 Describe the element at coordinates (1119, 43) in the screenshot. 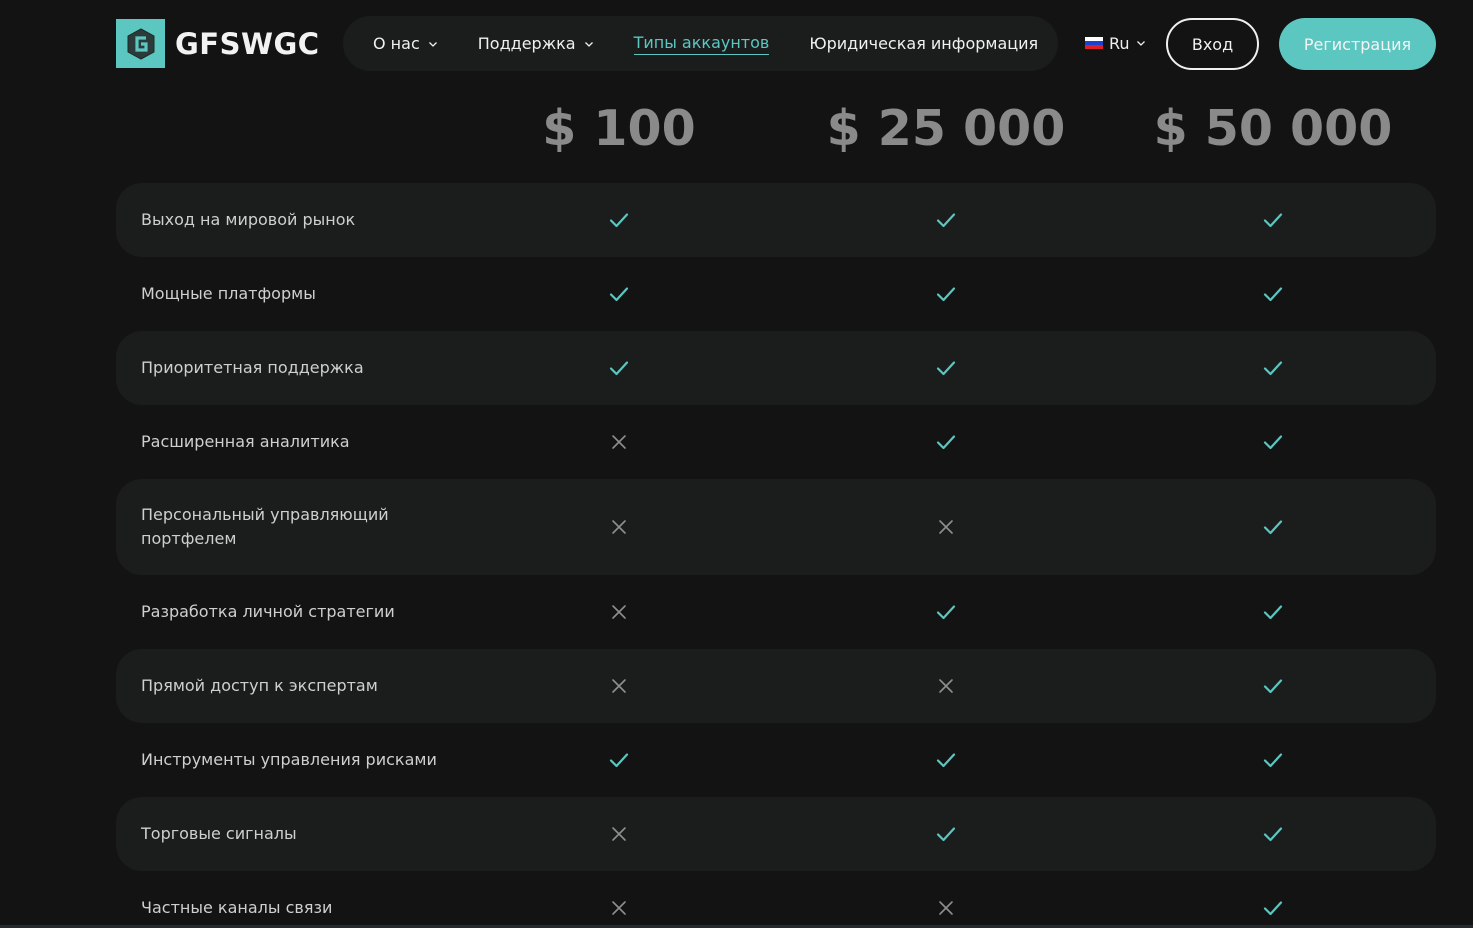

I see `language-label: Ru` at that location.